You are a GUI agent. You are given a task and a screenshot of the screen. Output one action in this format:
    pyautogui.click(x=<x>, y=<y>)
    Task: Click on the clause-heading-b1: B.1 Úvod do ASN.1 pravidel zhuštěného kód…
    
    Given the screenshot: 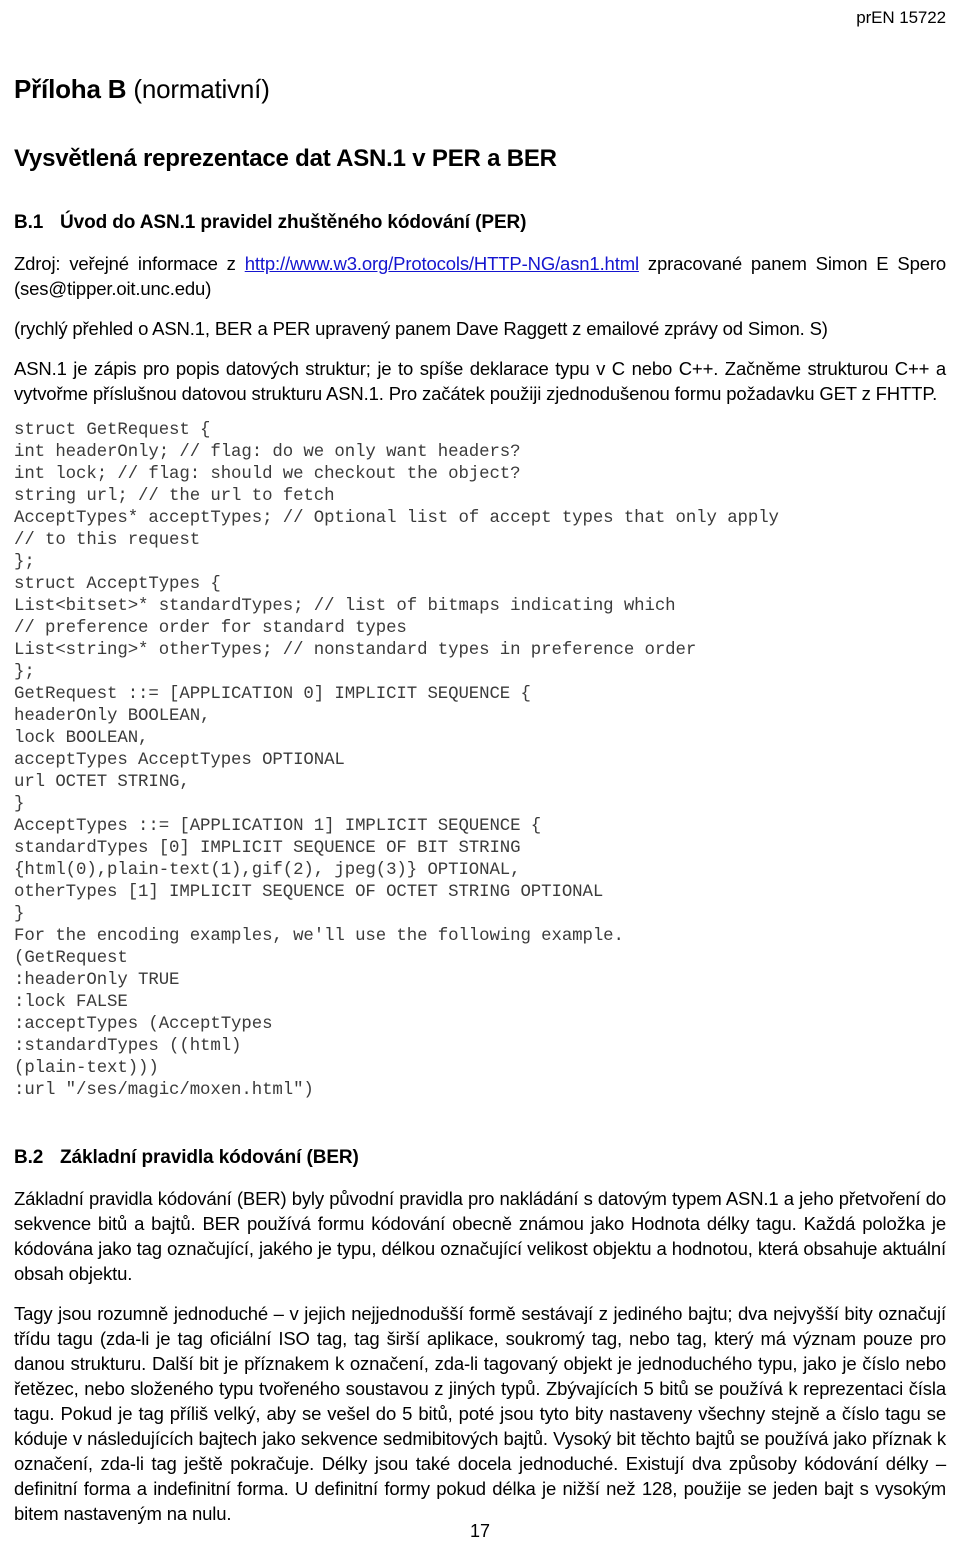 What is the action you would take?
    pyautogui.click(x=480, y=222)
    